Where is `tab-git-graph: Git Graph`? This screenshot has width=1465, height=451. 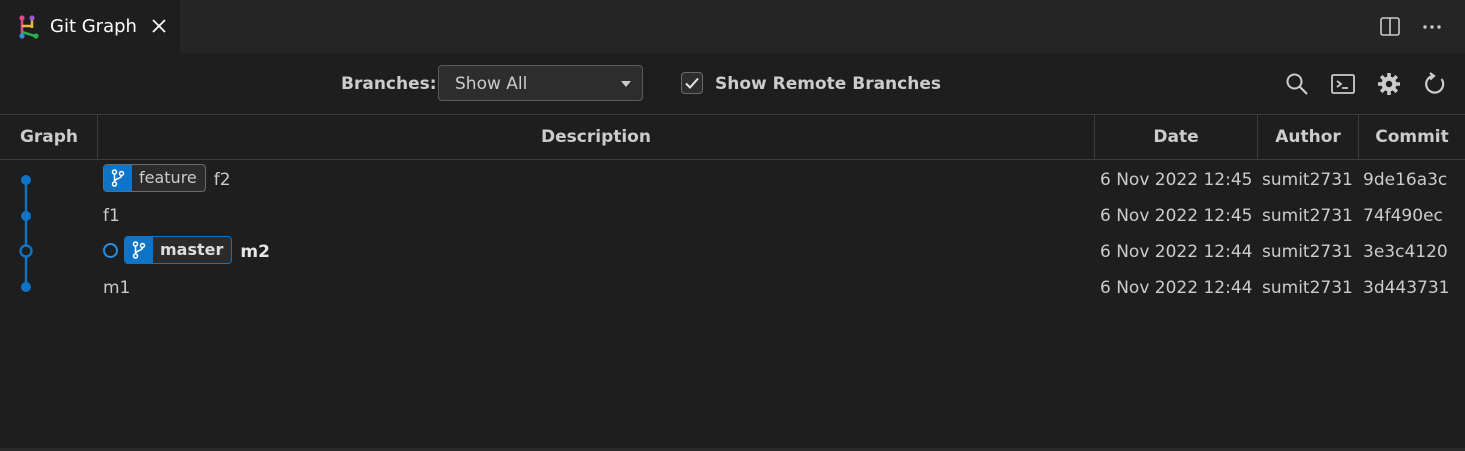
tab-git-graph: Git Graph is located at coordinates (90, 26).